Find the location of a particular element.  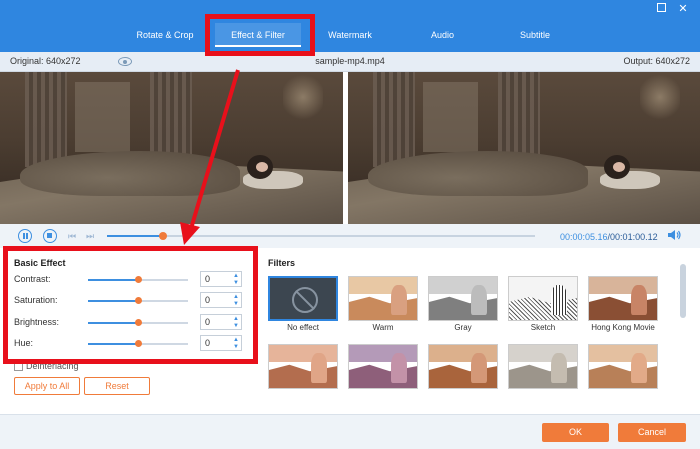

brightness-value: 0 is located at coordinates (207, 322).